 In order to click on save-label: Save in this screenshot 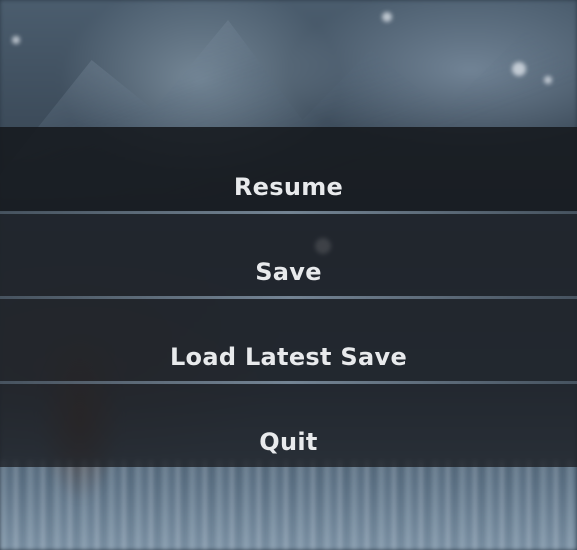, I will do `click(288, 271)`.